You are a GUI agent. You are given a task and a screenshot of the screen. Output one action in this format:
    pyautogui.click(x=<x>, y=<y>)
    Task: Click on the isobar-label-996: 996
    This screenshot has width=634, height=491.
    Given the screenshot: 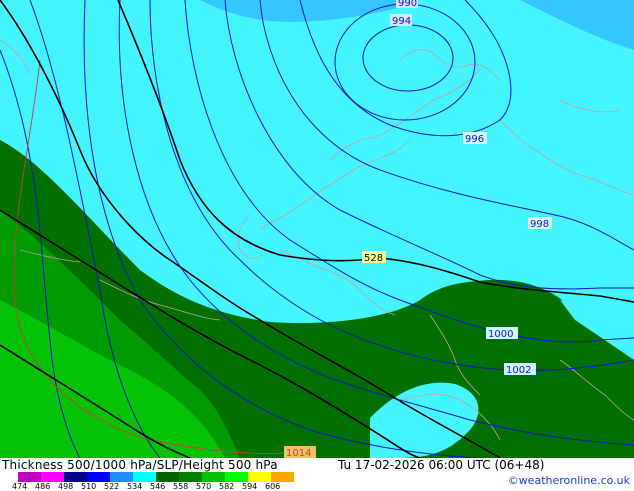 What is the action you would take?
    pyautogui.click(x=474, y=139)
    